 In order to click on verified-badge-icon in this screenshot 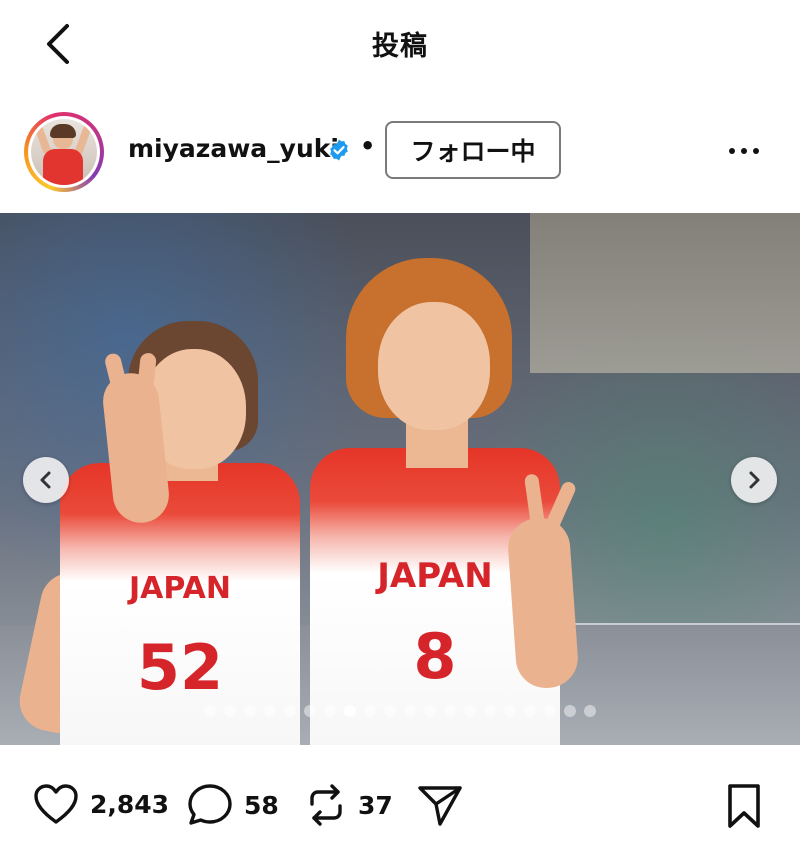, I will do `click(339, 150)`.